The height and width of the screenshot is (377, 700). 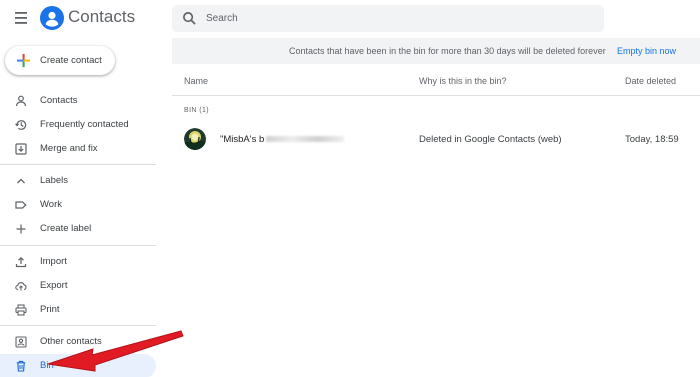 What do you see at coordinates (189, 18) in the screenshot?
I see `search-icon` at bounding box center [189, 18].